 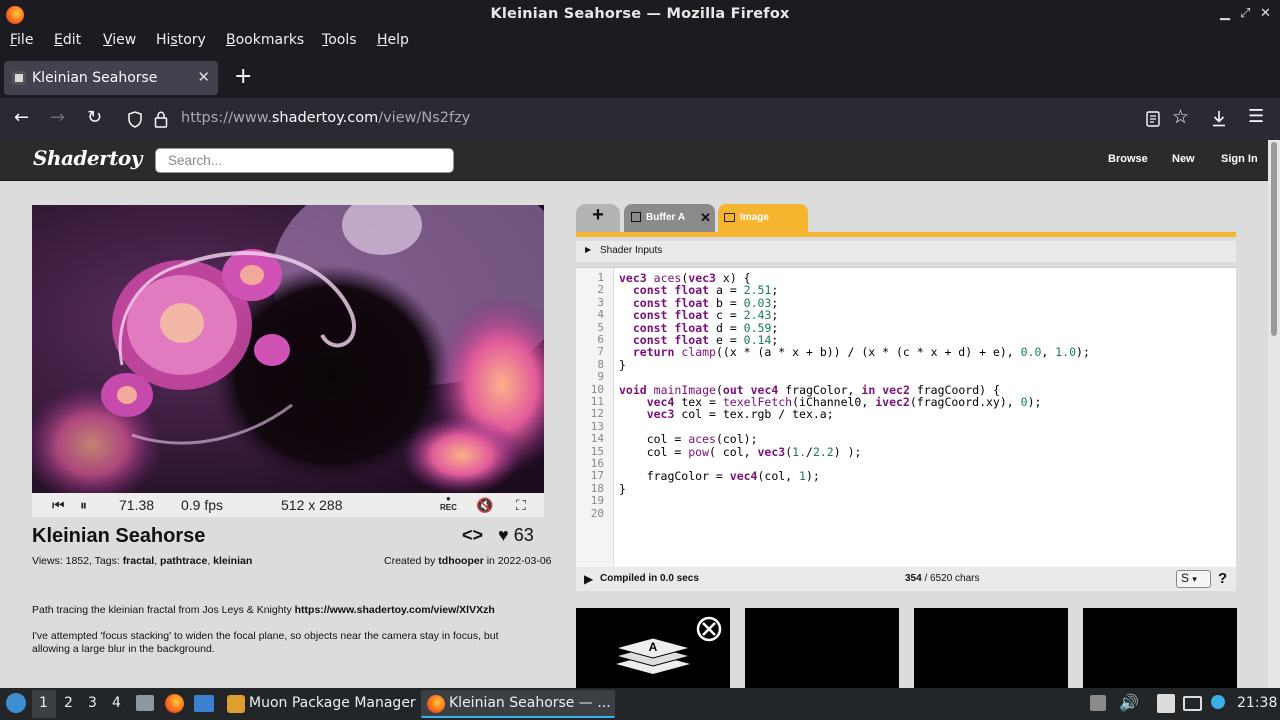 What do you see at coordinates (598, 218) in the screenshot?
I see `add-buffer-button: +` at bounding box center [598, 218].